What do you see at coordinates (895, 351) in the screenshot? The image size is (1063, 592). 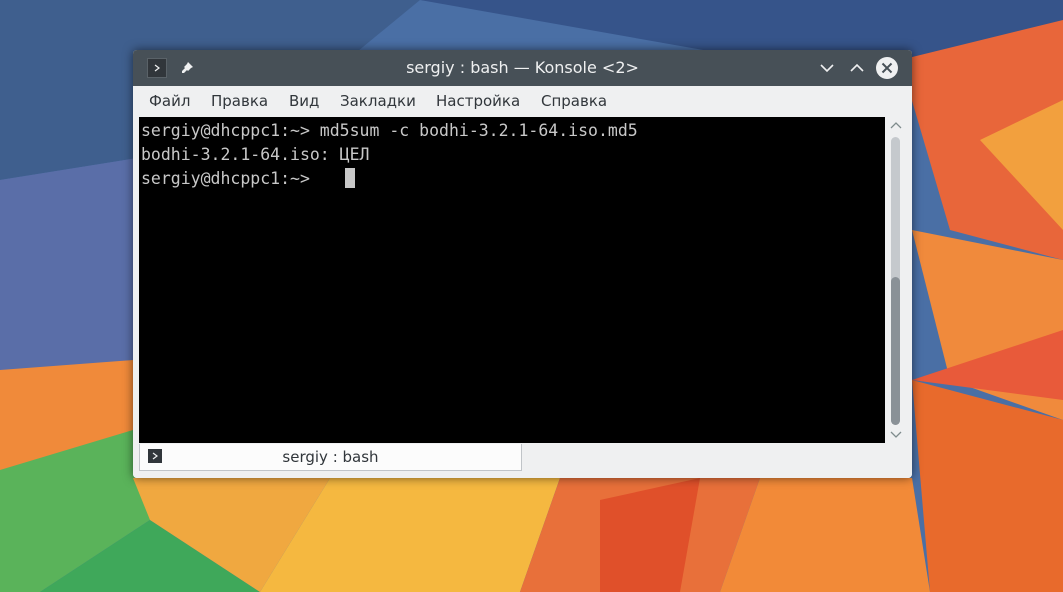 I see `scrollbar-thumb` at bounding box center [895, 351].